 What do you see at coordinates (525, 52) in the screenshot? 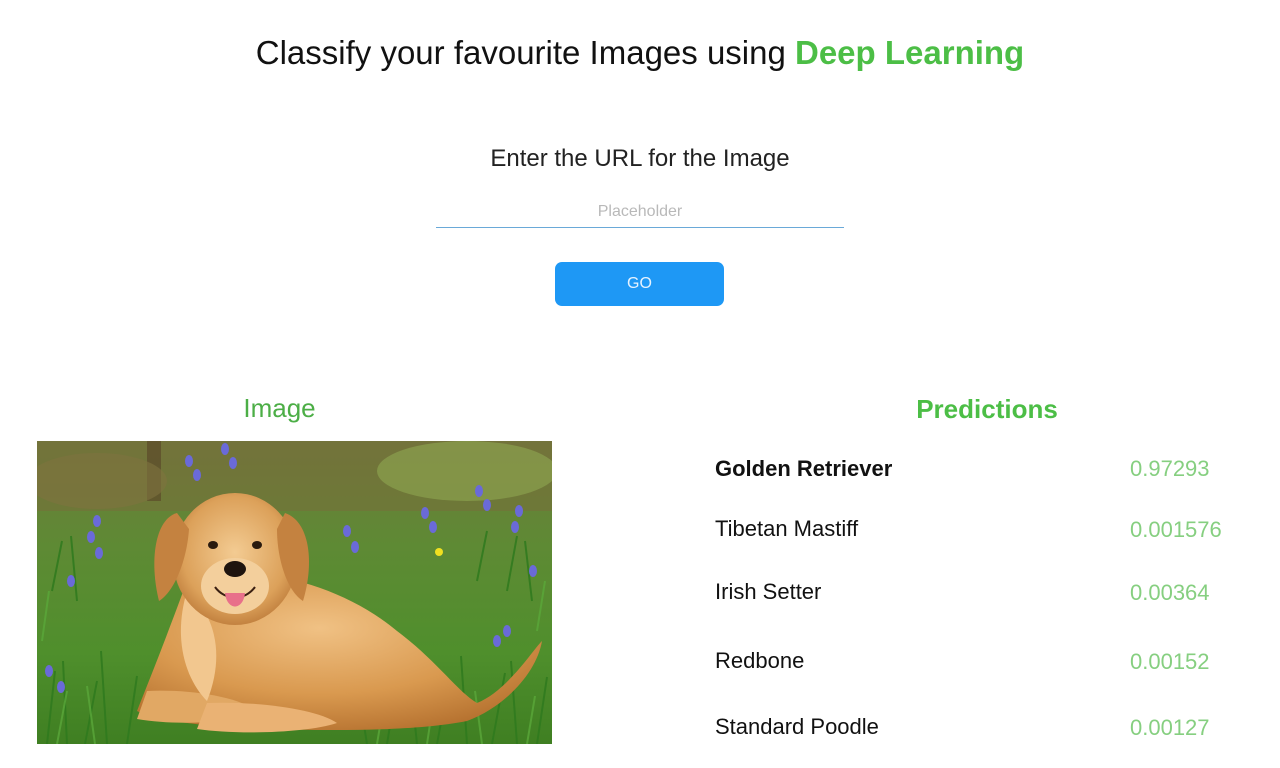
I see `page-title-prefix: Classify your favourite Images using` at bounding box center [525, 52].